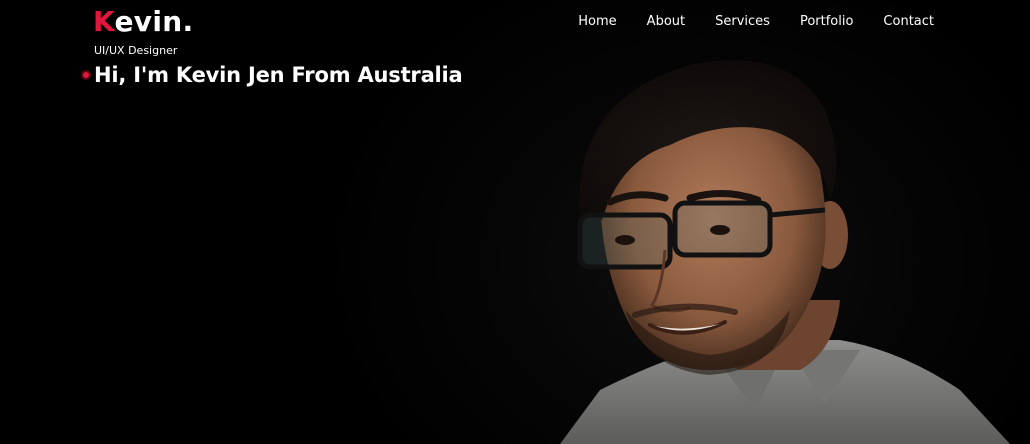 The height and width of the screenshot is (444, 1030). What do you see at coordinates (901, 22) in the screenshot?
I see `nav-item-contact: Contact` at bounding box center [901, 22].